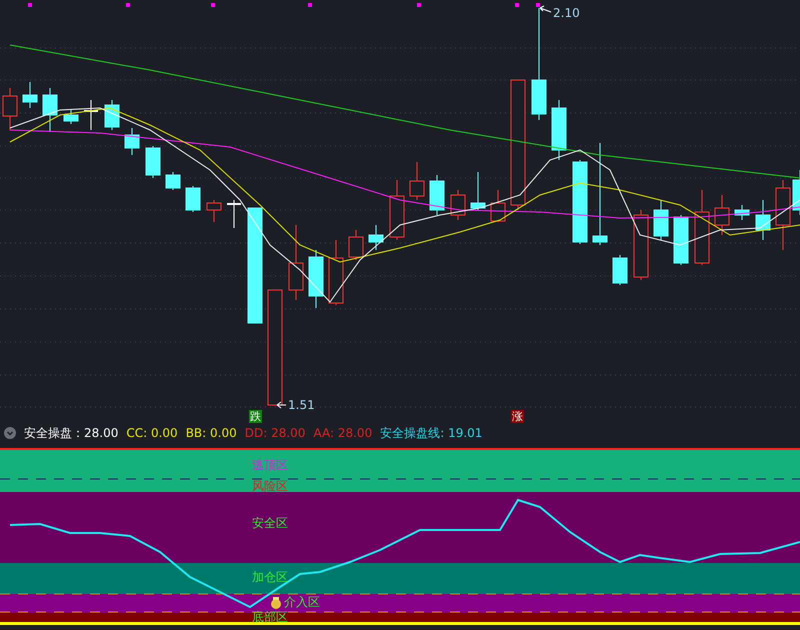 The width and height of the screenshot is (800, 630). I want to click on indicator-value: 安全操盘线: 19.01, so click(431, 433).